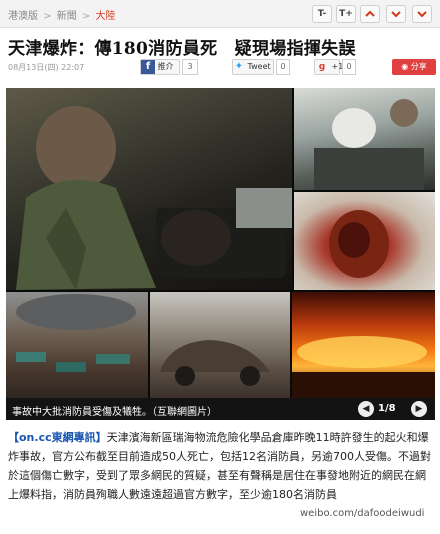  I want to click on weibo-share-label: 分享, so click(418, 66).